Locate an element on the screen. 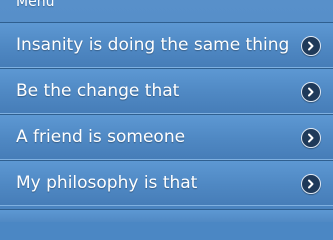  menu-header-title: Menu is located at coordinates (35, 5).